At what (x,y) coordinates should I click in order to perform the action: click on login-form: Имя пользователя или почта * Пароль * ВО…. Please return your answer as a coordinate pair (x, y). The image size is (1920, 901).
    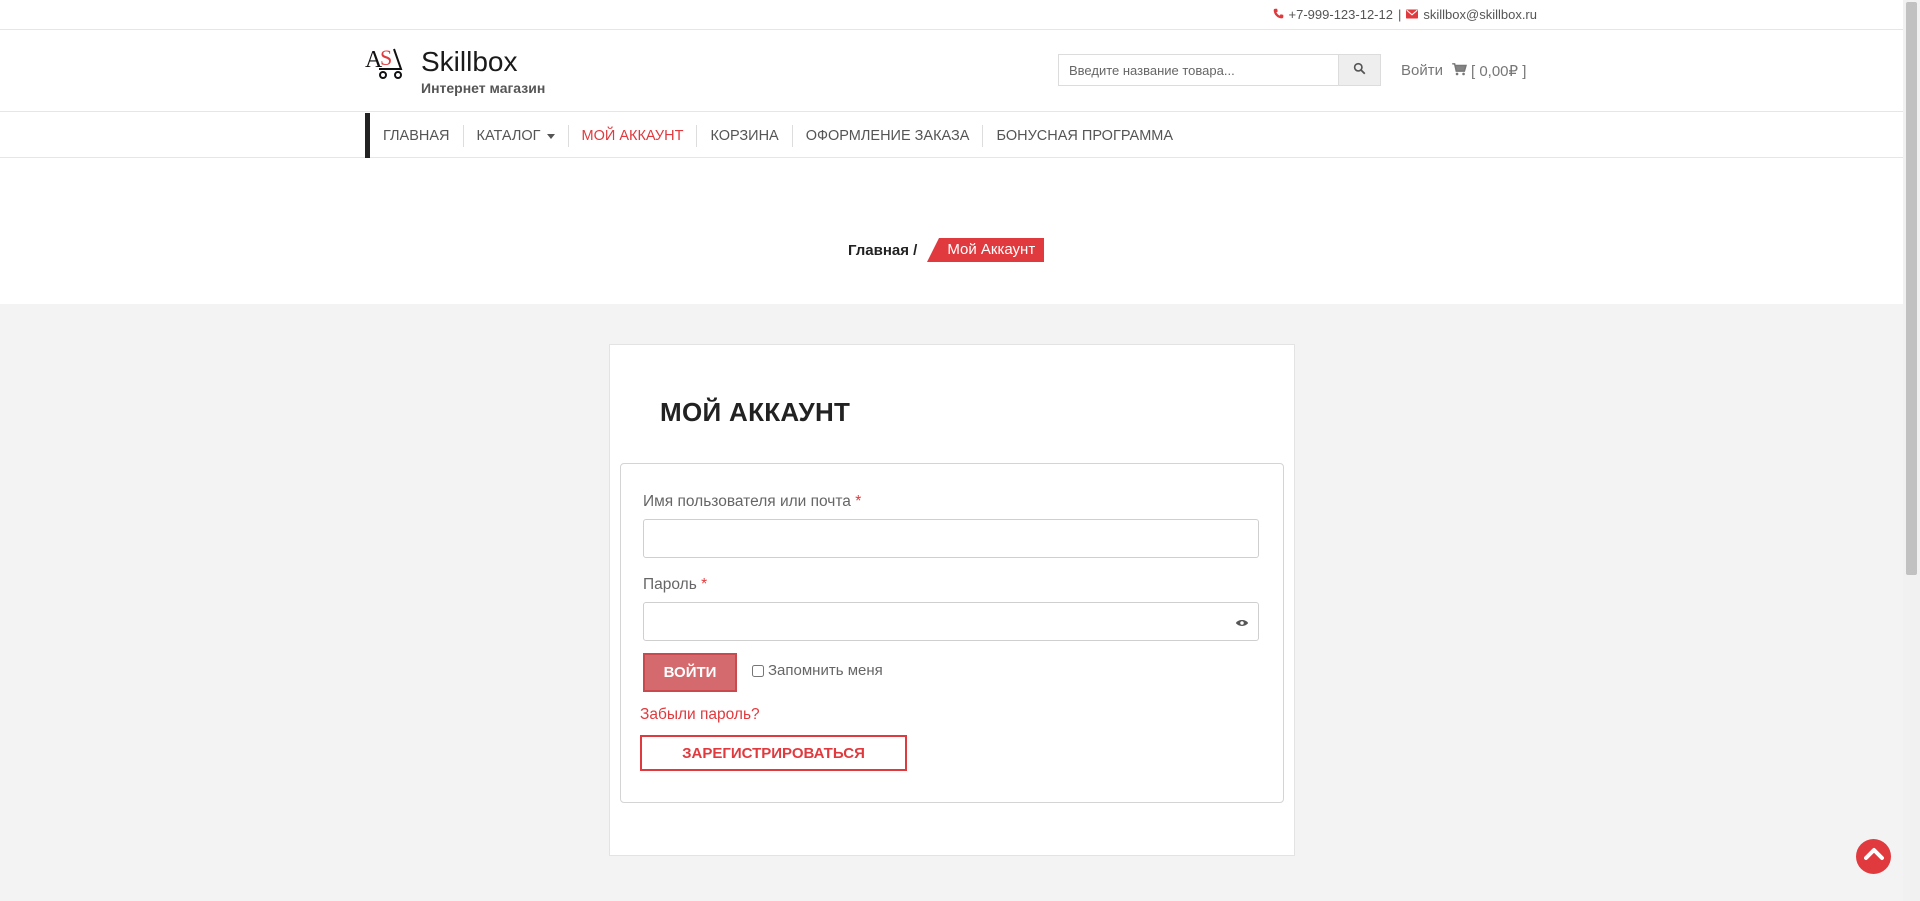
    Looking at the image, I should click on (952, 633).